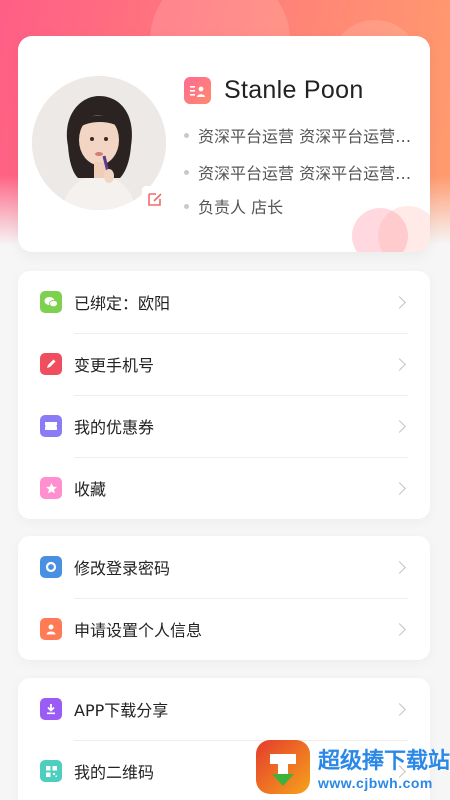 The image size is (450, 800). Describe the element at coordinates (283, 767) in the screenshot. I see `watermark-logo` at that location.